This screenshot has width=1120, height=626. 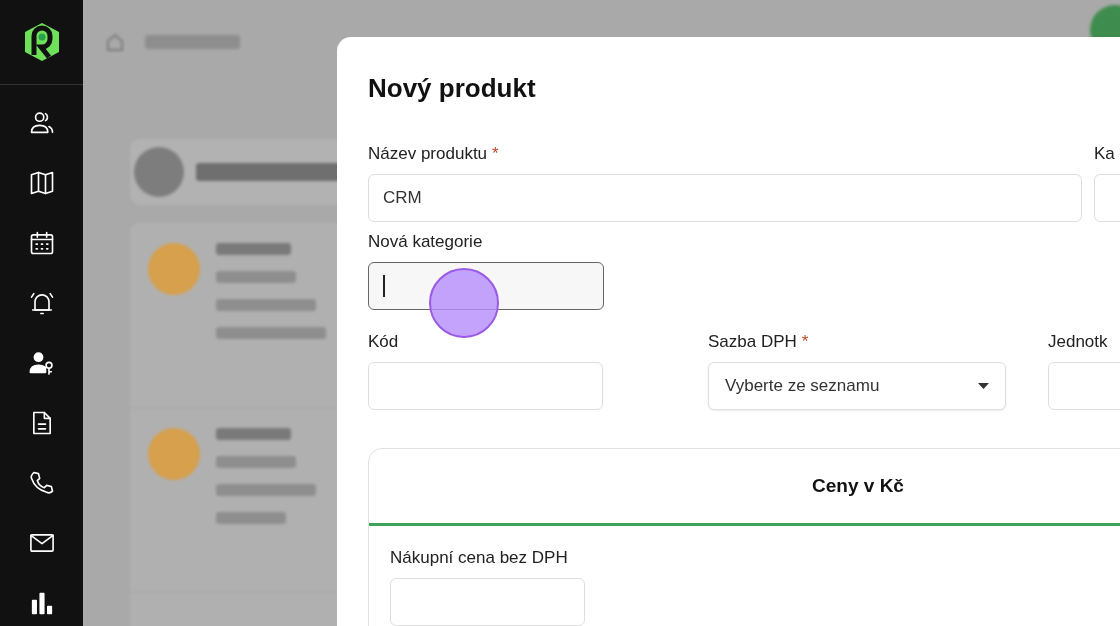 I want to click on field-label: Jednotk, so click(x=1078, y=342).